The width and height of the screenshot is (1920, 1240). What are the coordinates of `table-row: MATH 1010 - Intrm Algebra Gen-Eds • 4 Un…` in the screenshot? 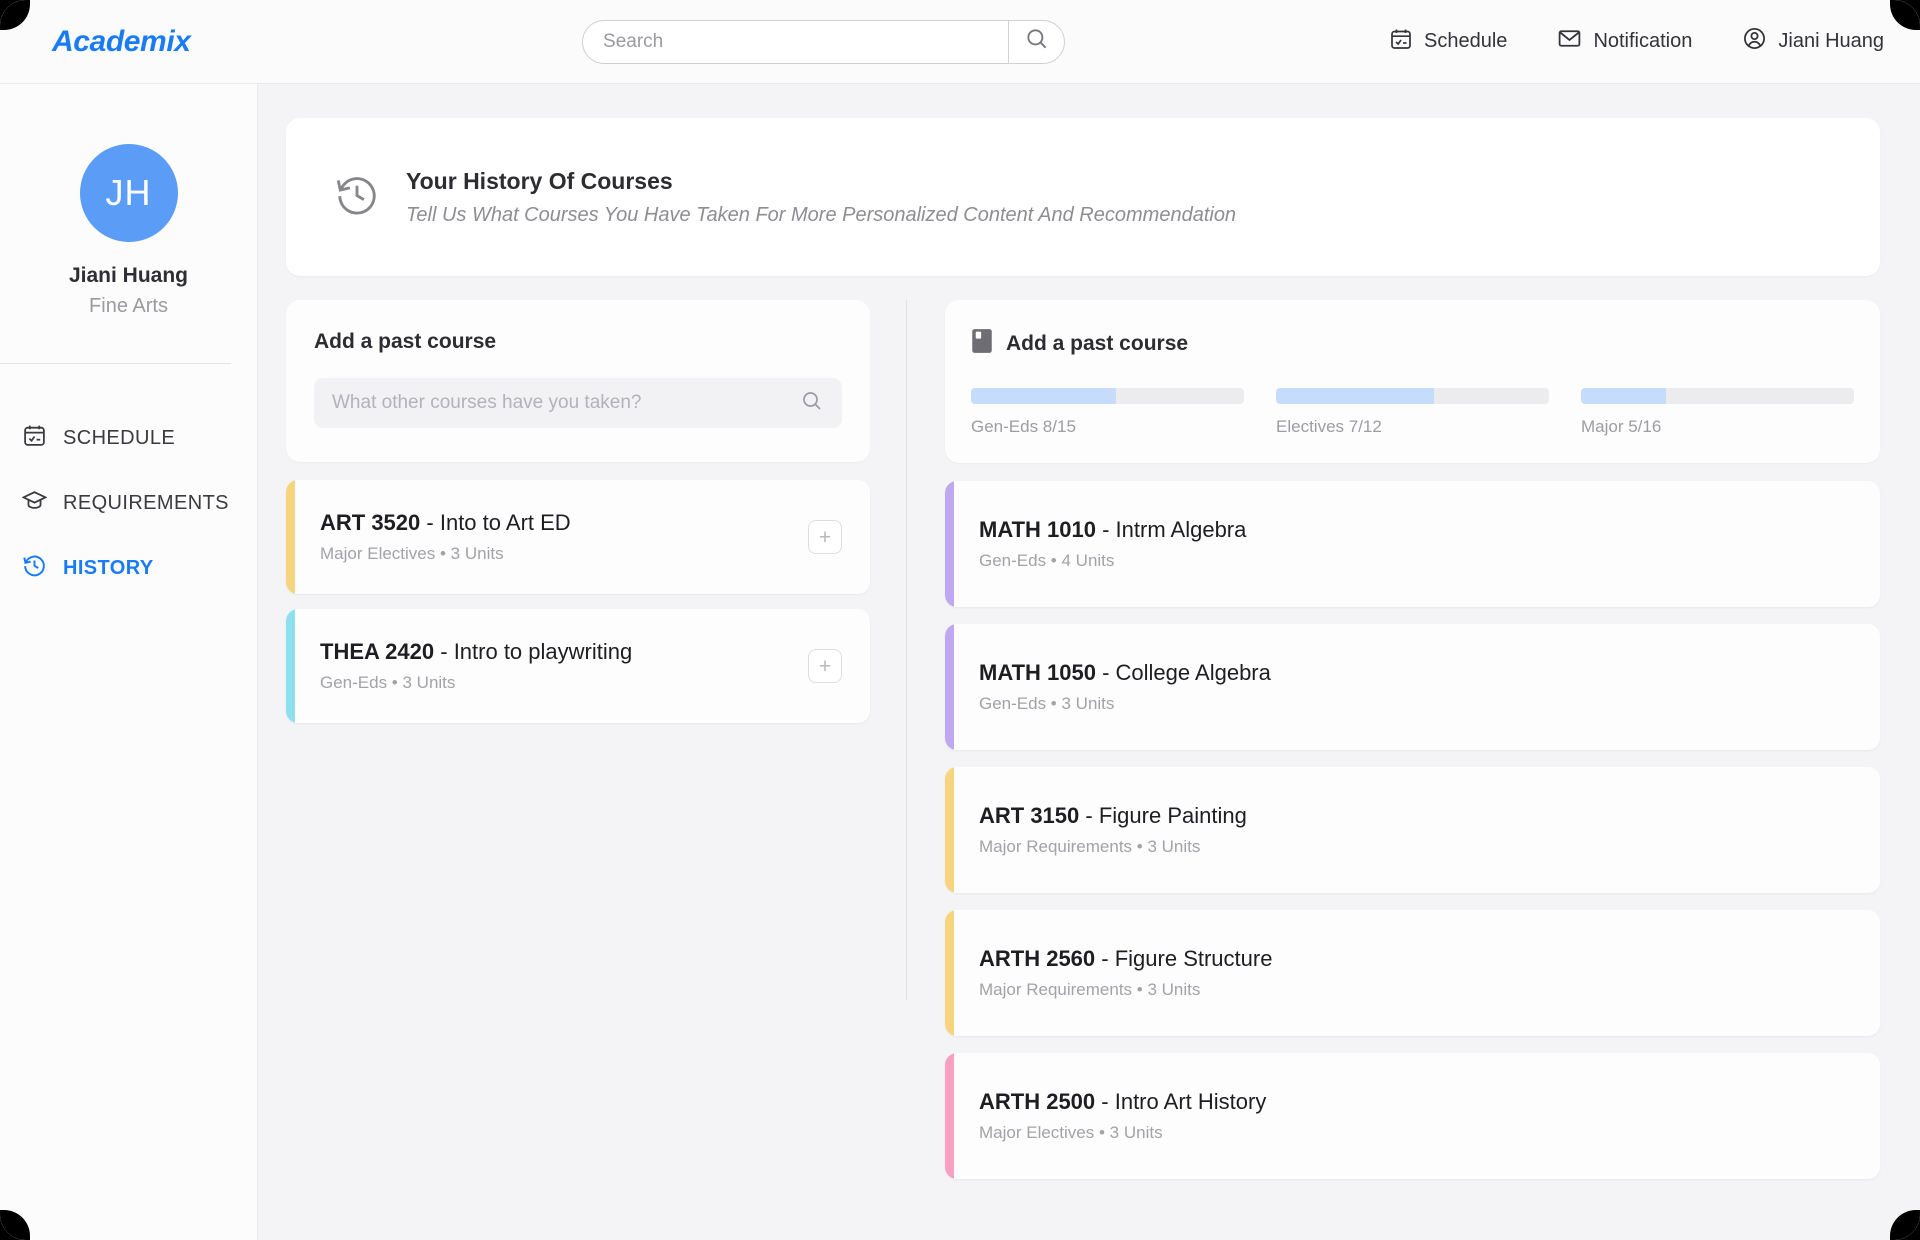 It's located at (1412, 544).